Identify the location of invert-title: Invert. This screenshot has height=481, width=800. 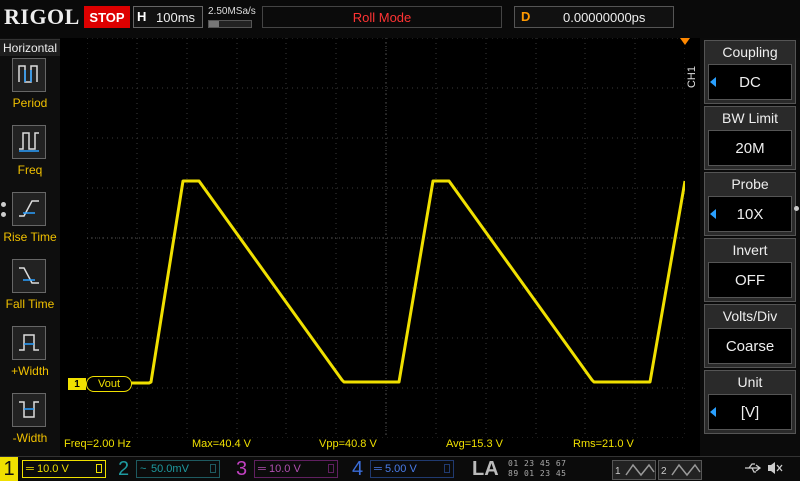
(750, 250).